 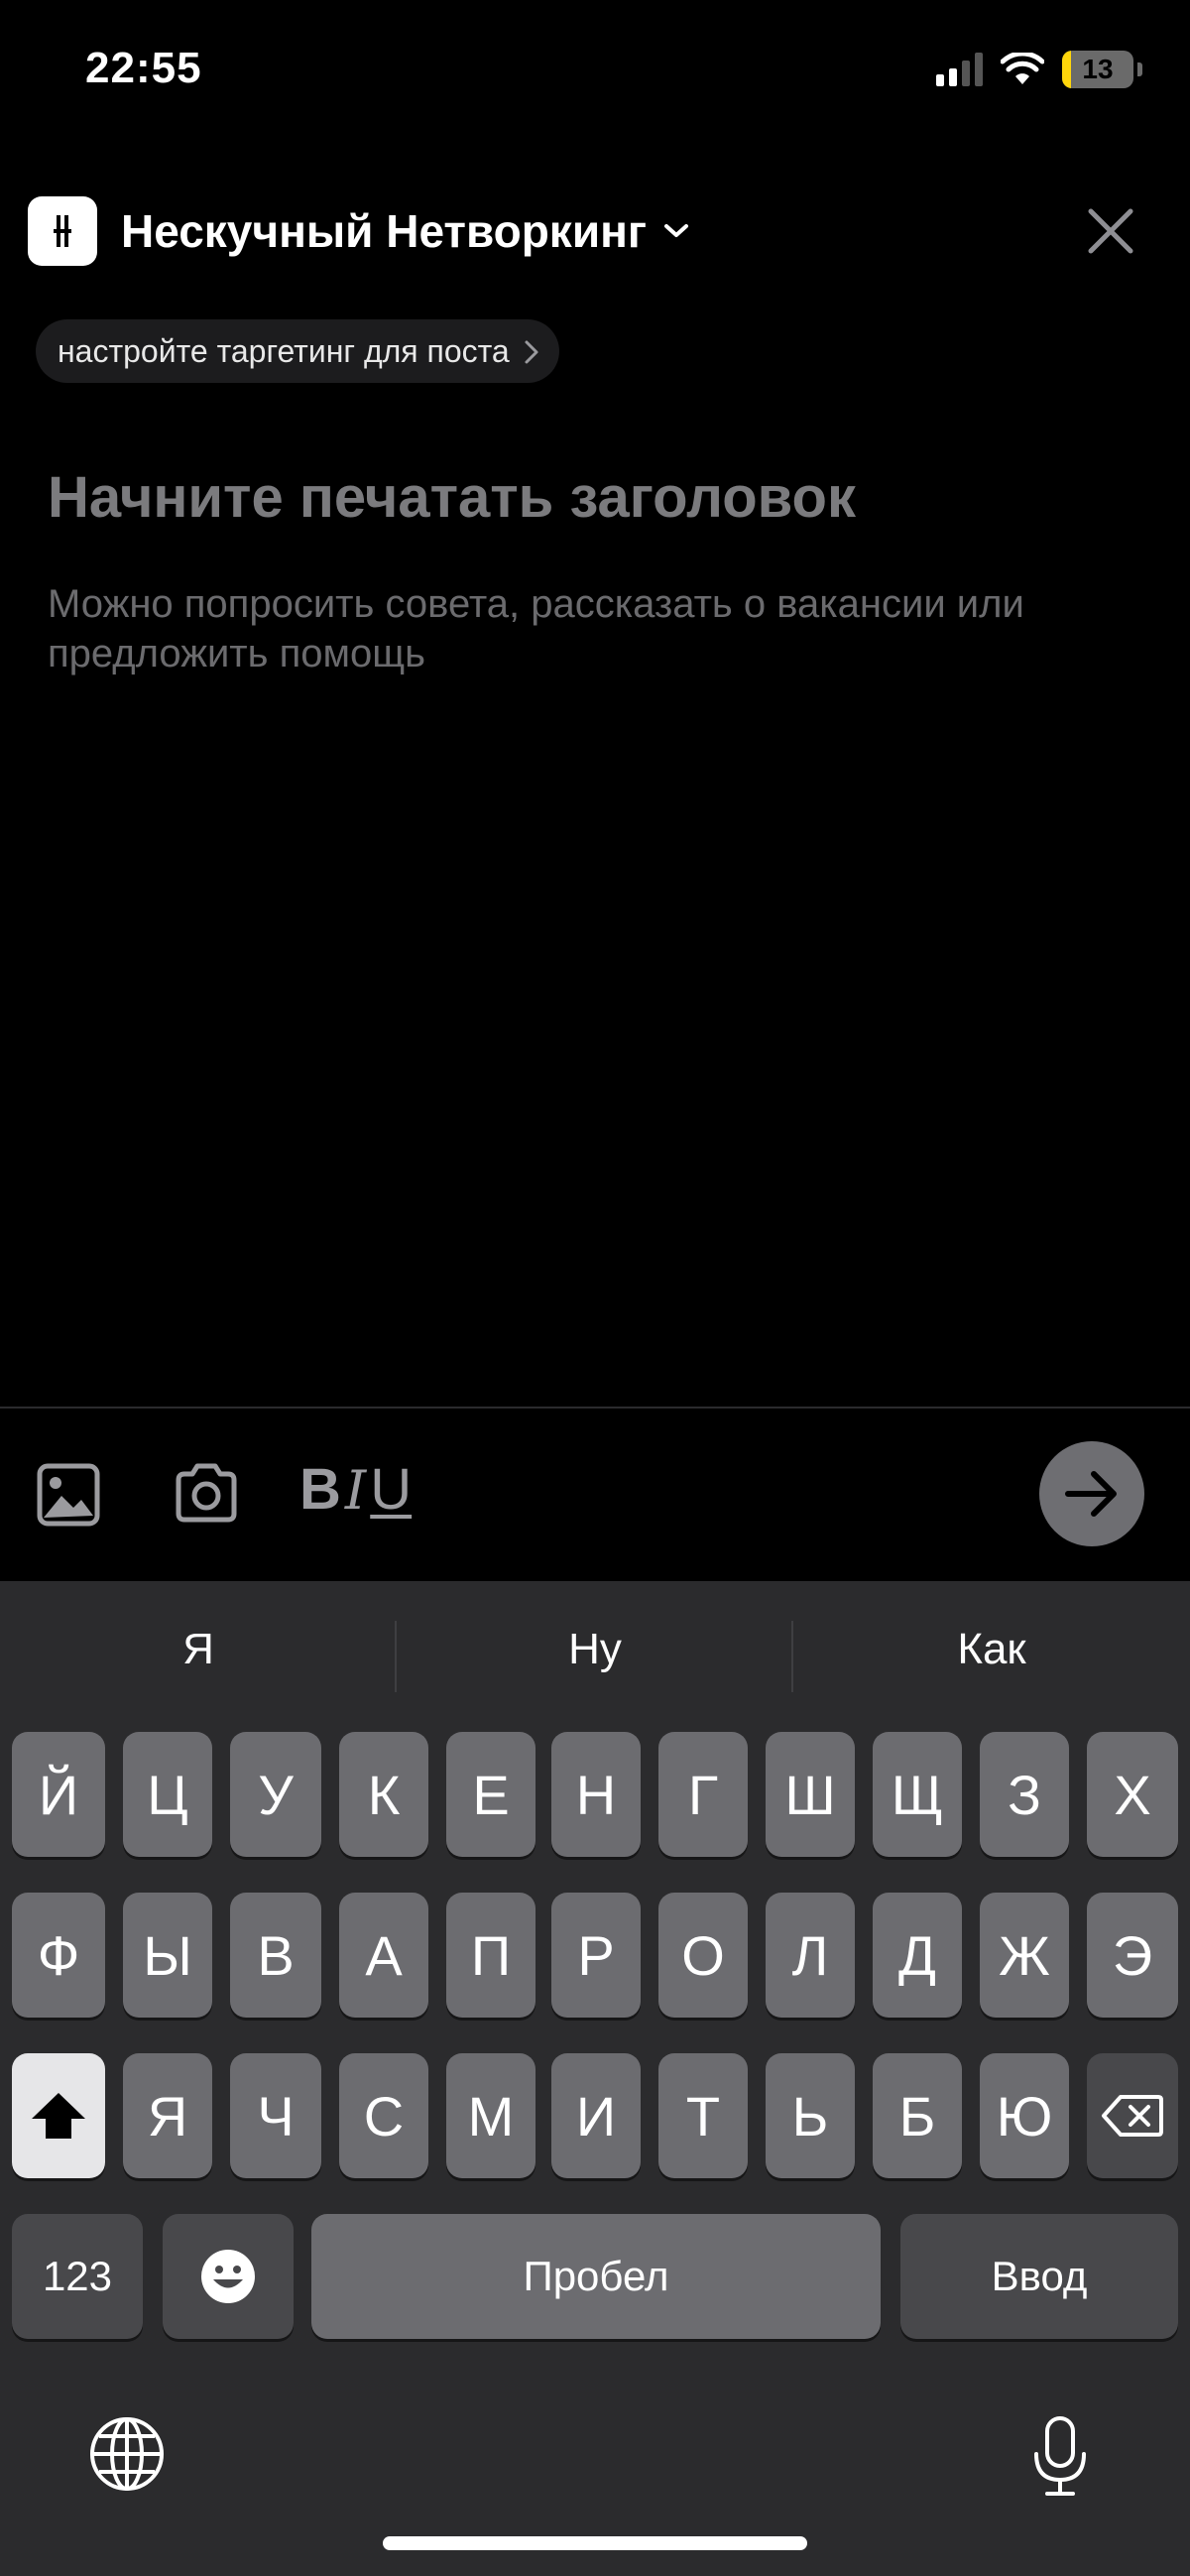 I want to click on status-indicators: 13, so click(x=1039, y=69).